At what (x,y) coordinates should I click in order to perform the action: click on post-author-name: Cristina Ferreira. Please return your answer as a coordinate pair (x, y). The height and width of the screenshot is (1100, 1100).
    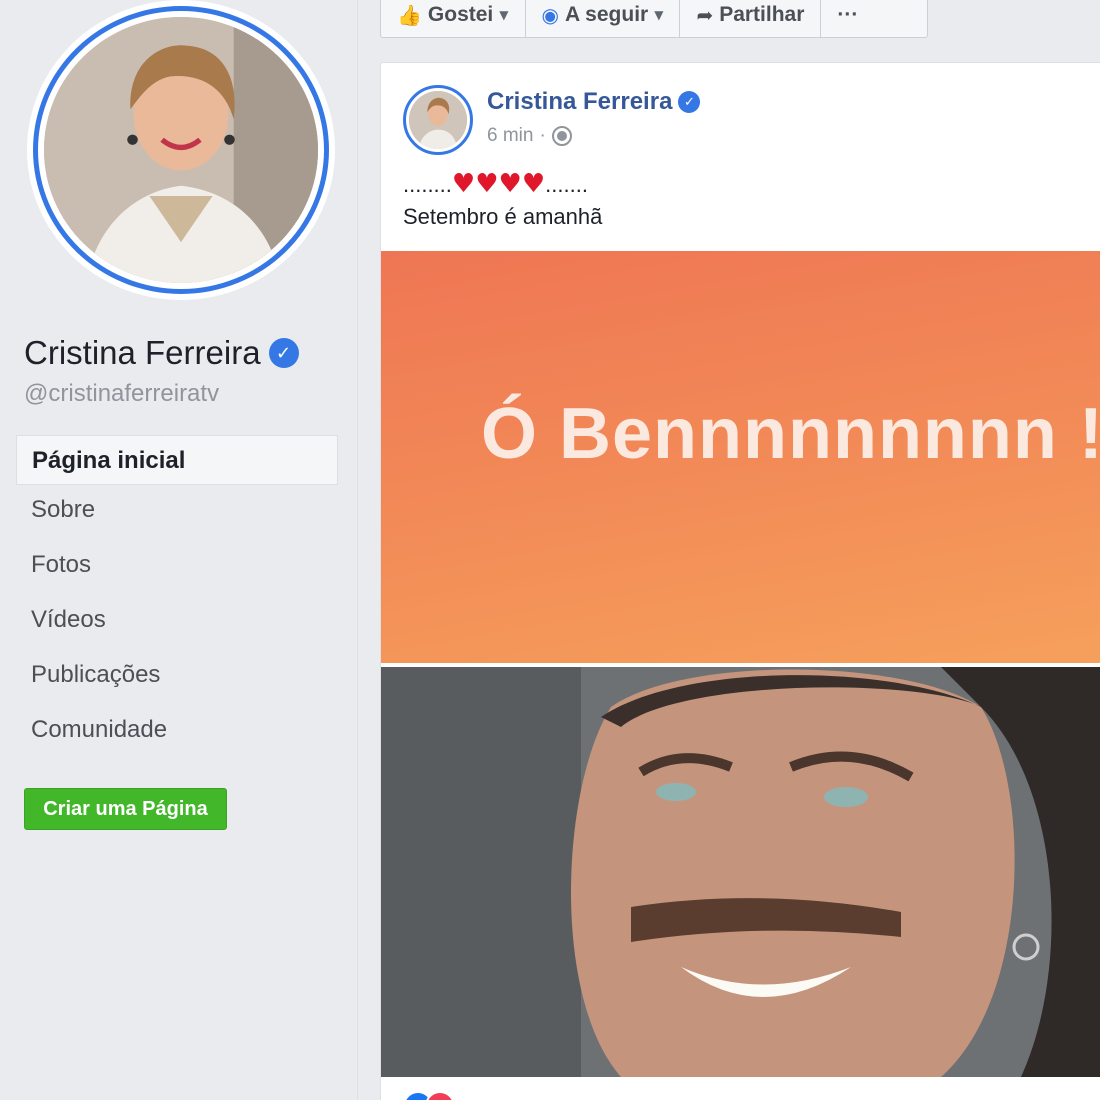
    Looking at the image, I should click on (579, 102).